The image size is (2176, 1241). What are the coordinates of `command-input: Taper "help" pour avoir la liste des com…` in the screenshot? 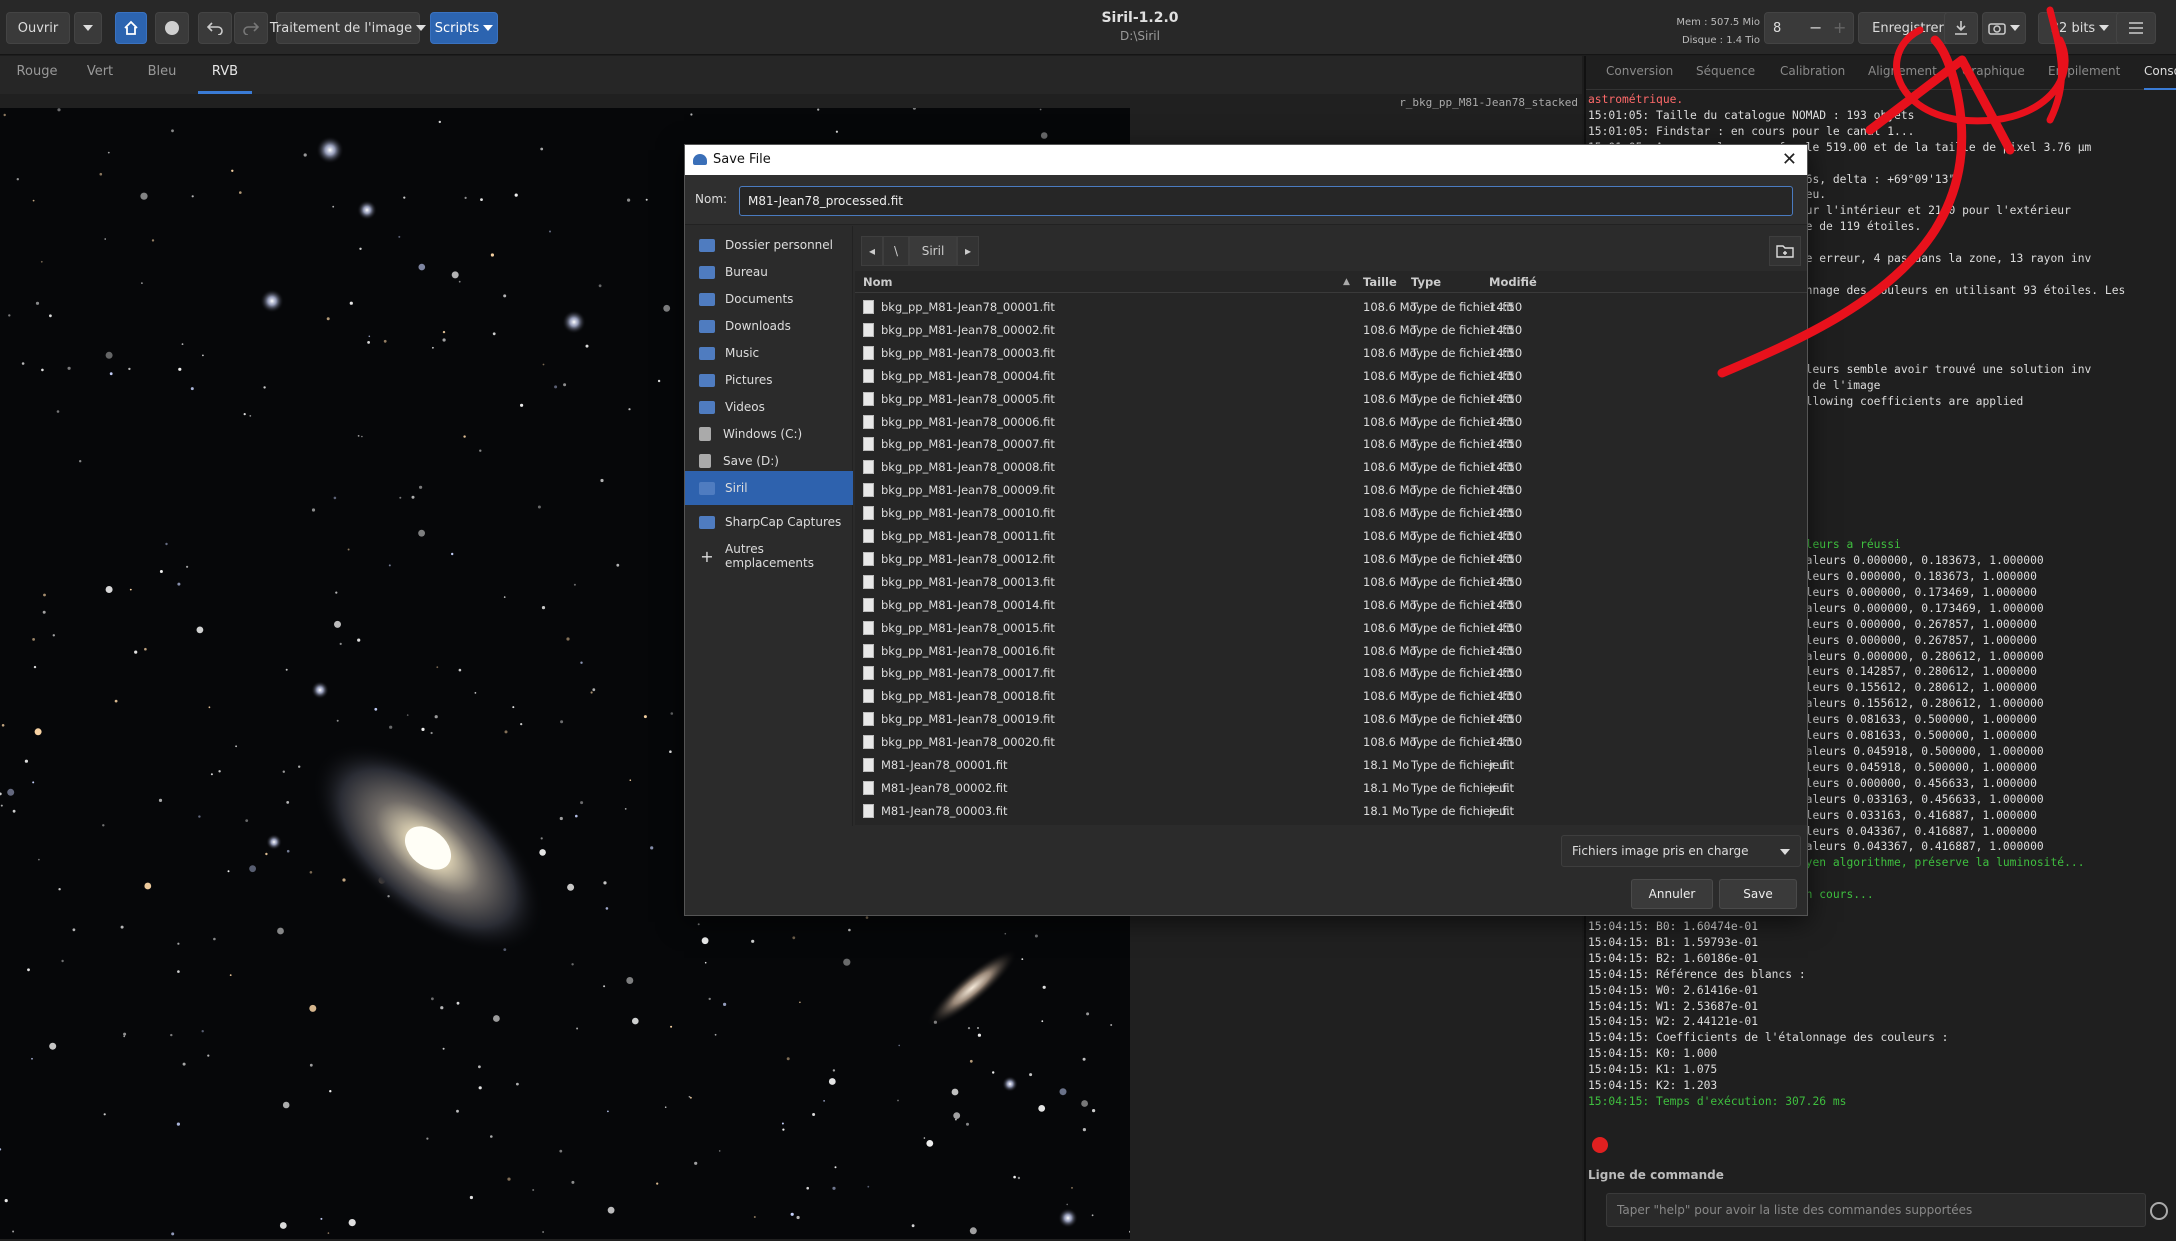 It's located at (1876, 1210).